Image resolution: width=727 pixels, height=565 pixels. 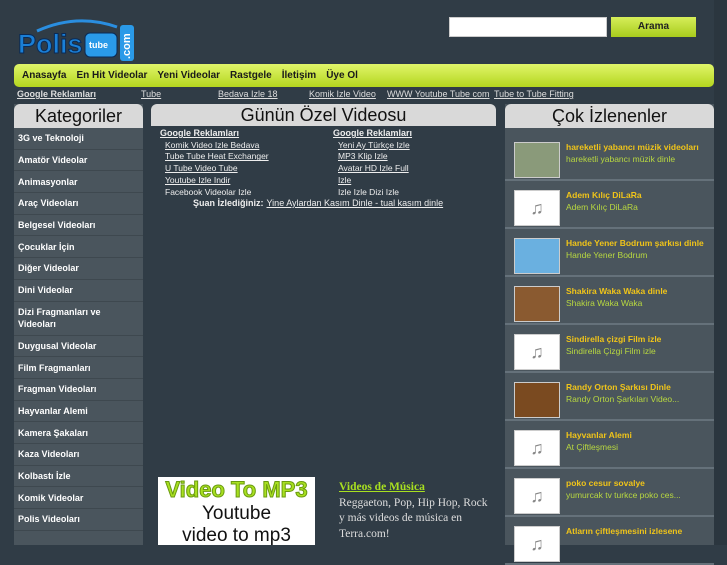 I want to click on nav-top-videos: En Hit Videolar, so click(x=111, y=75).